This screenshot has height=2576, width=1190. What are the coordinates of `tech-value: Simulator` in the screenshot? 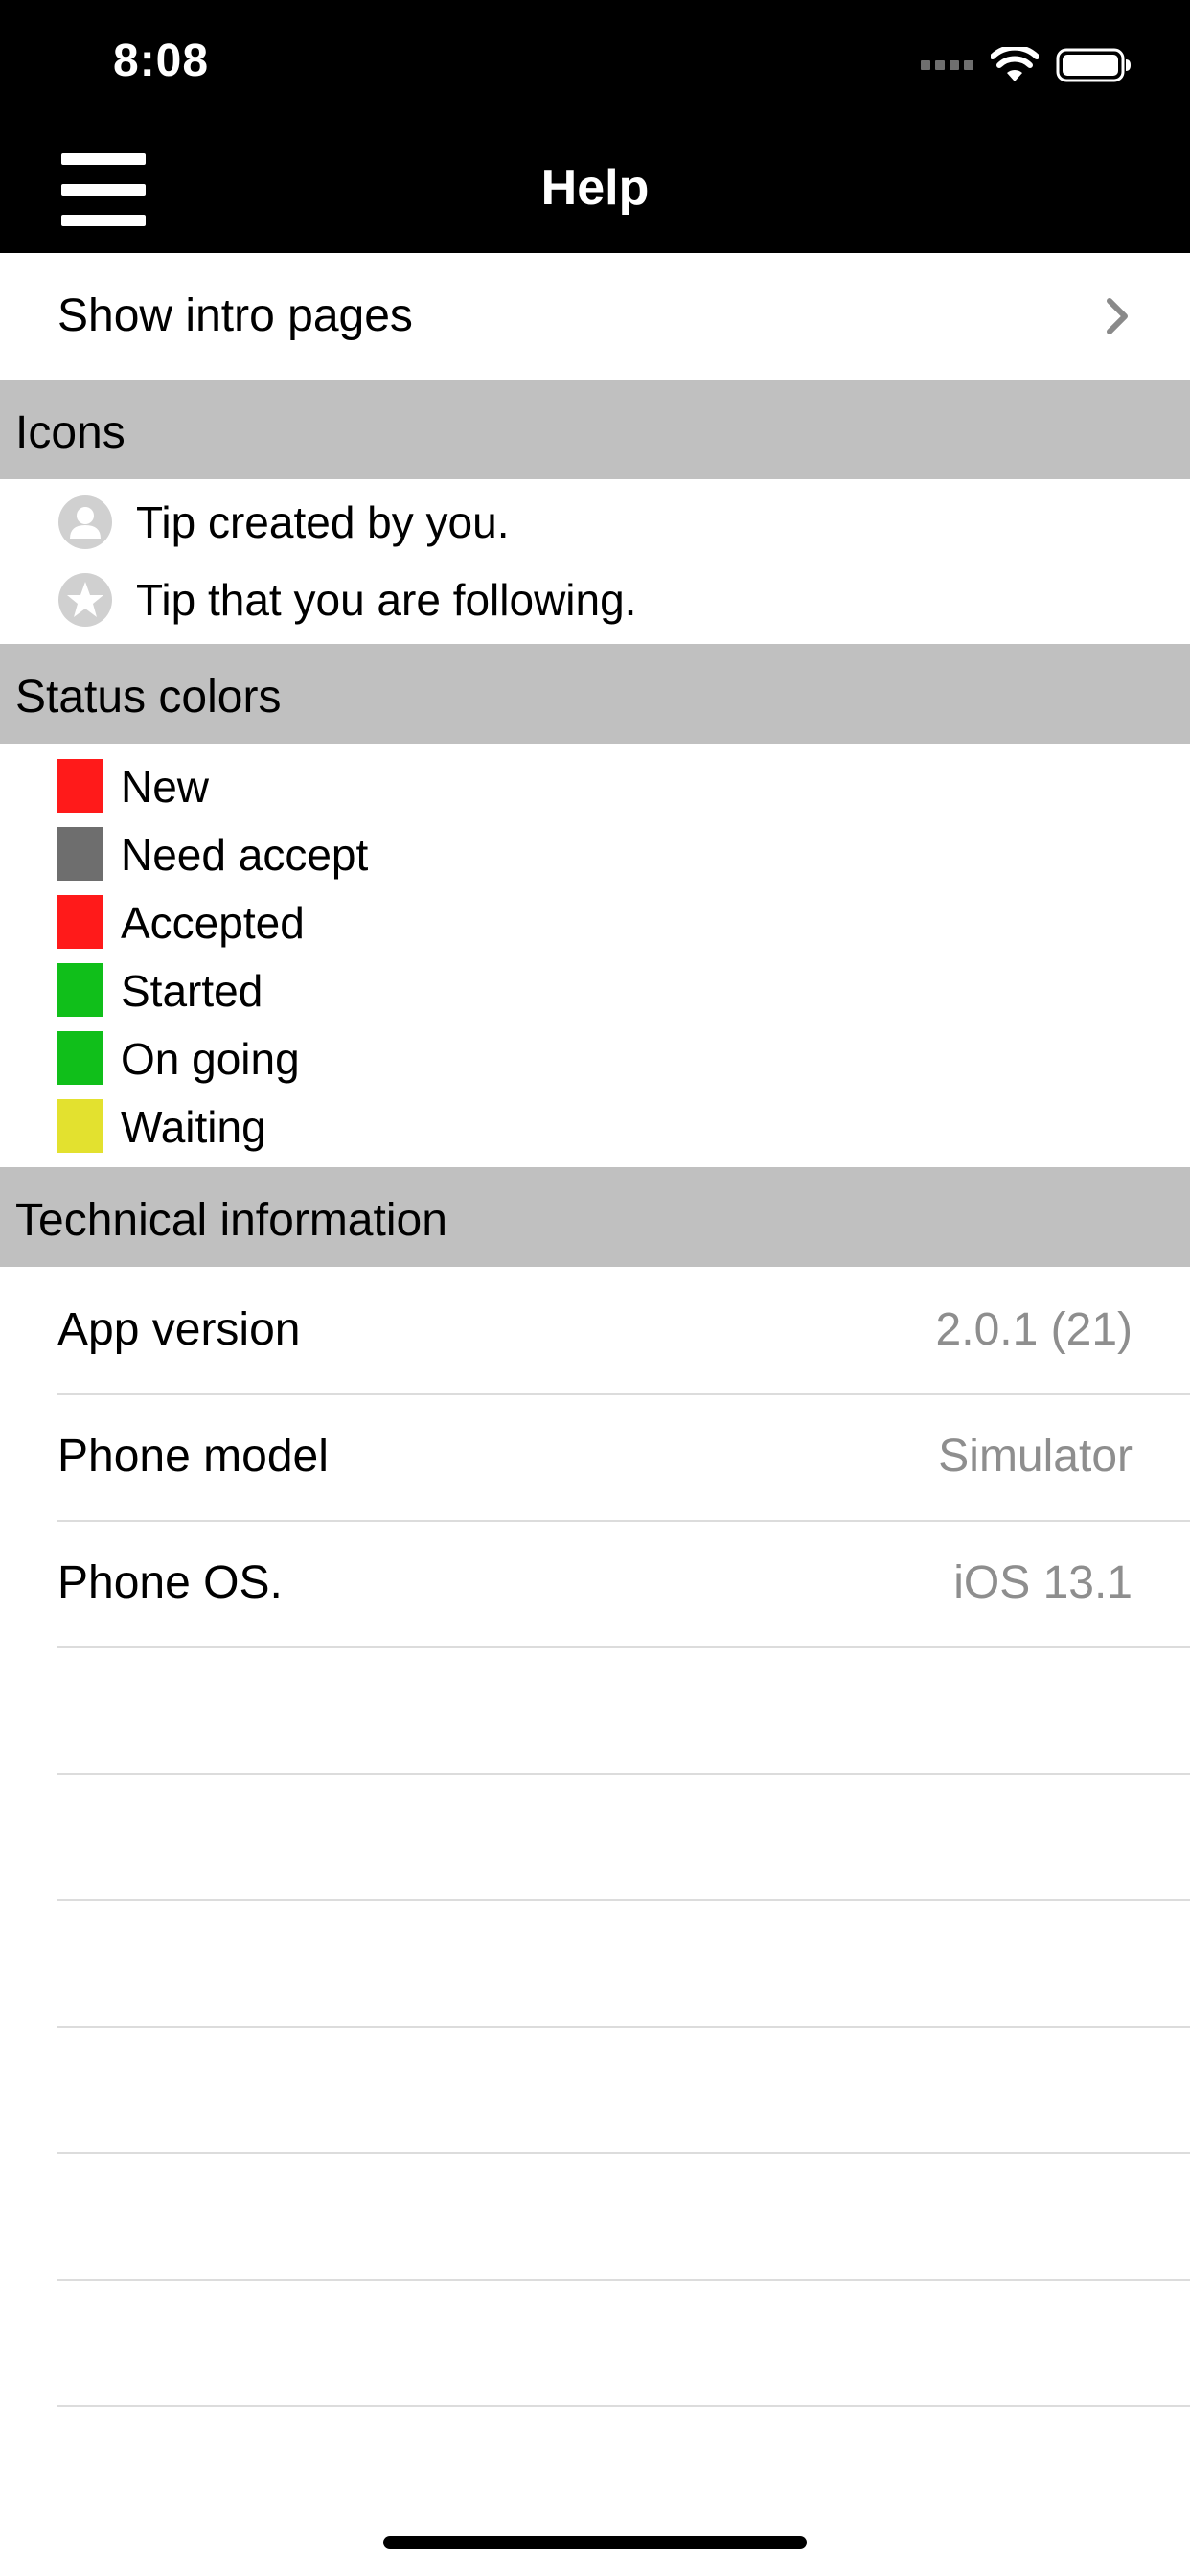 It's located at (1036, 1456).